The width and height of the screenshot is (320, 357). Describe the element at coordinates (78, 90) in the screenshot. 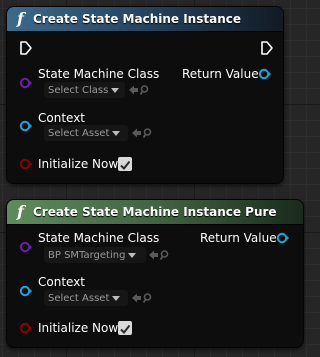

I see `state-machine-class-value: Select Class` at that location.